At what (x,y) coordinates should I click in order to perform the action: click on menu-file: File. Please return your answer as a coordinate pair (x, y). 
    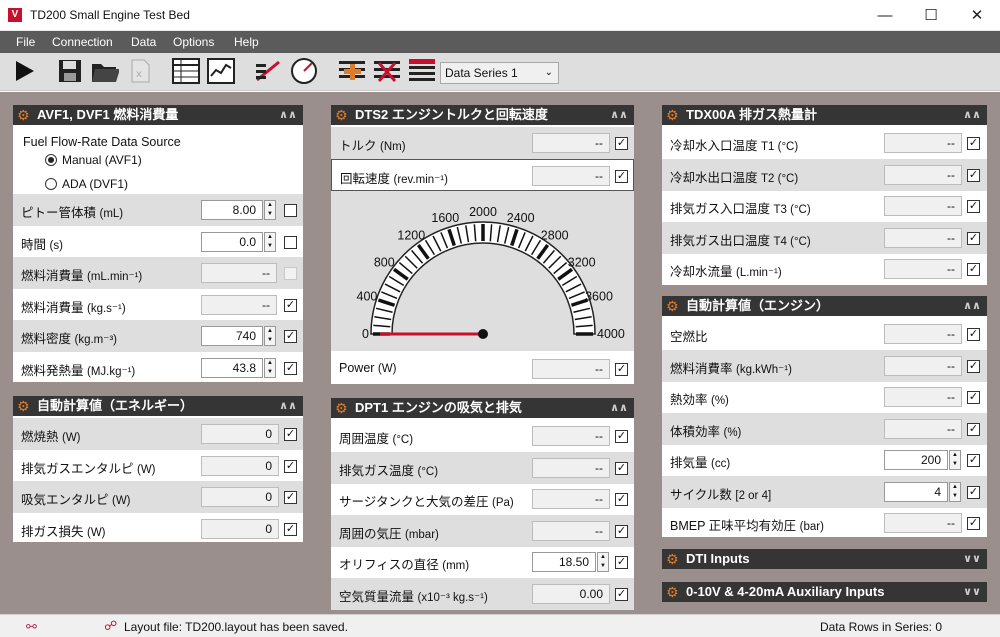
    Looking at the image, I should click on (25, 42).